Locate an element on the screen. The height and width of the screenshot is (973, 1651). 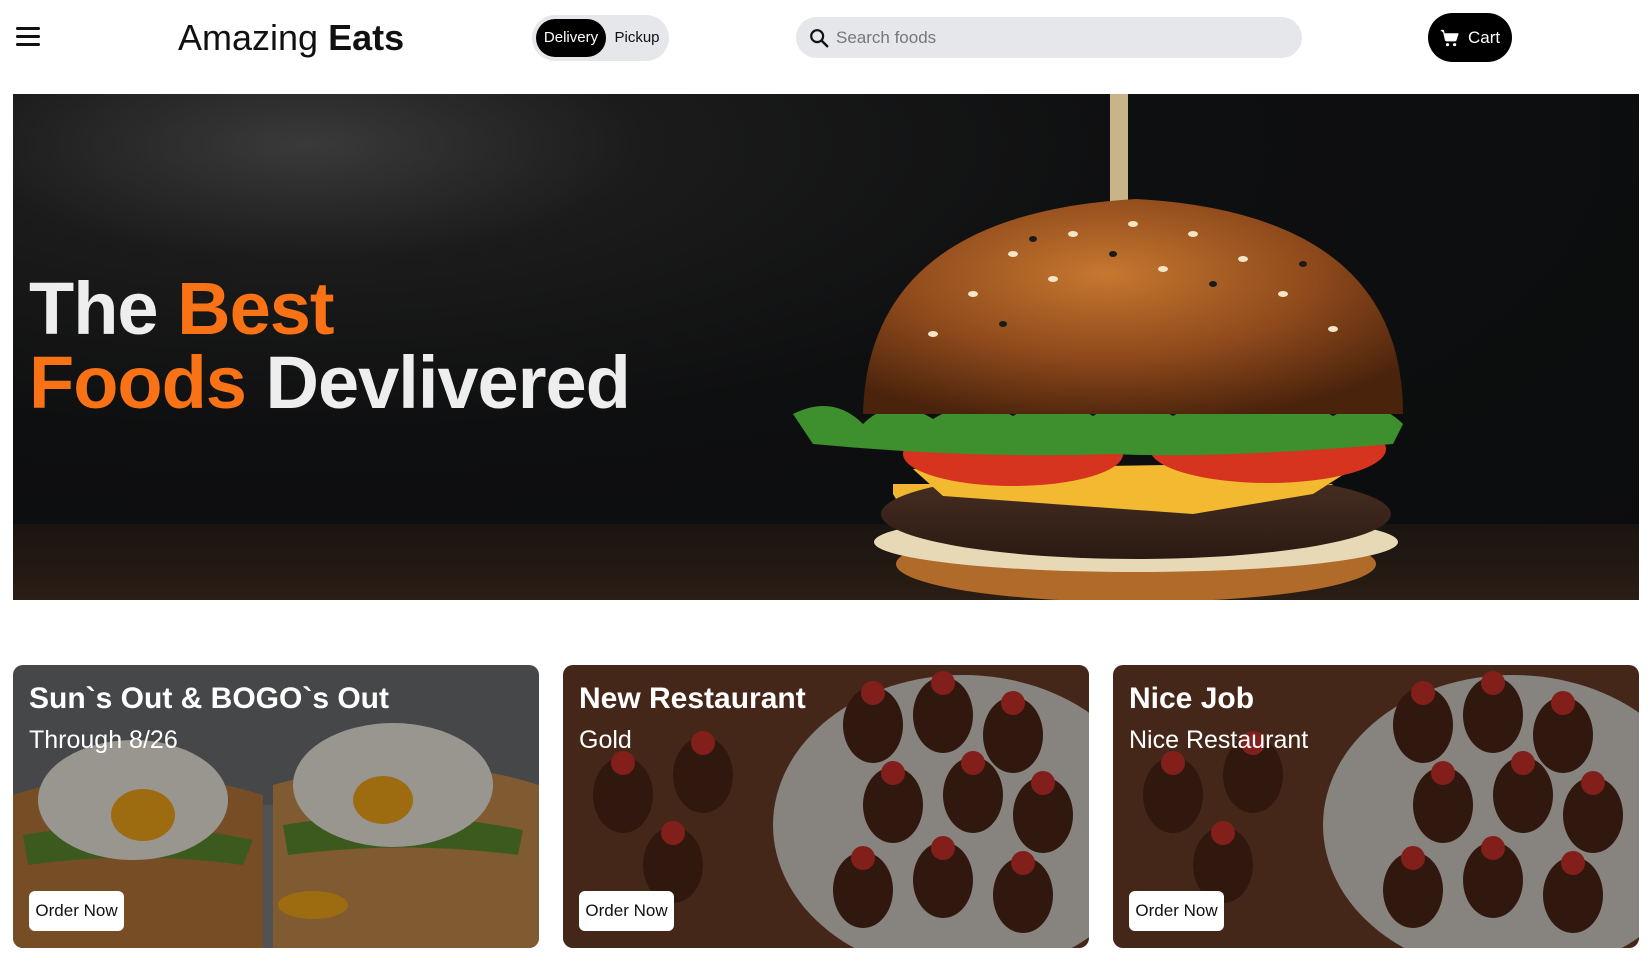
hero-word-the: The is located at coordinates (94, 308).